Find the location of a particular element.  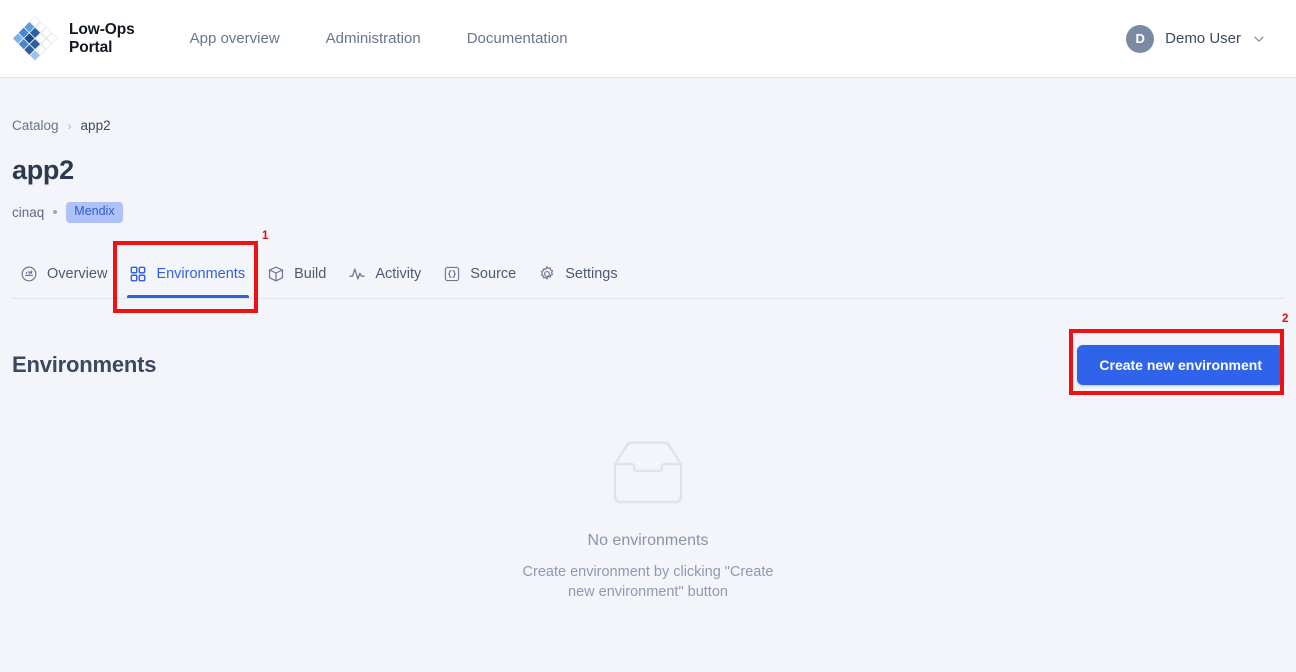

section-header: Environments Create new environment is located at coordinates (648, 365).